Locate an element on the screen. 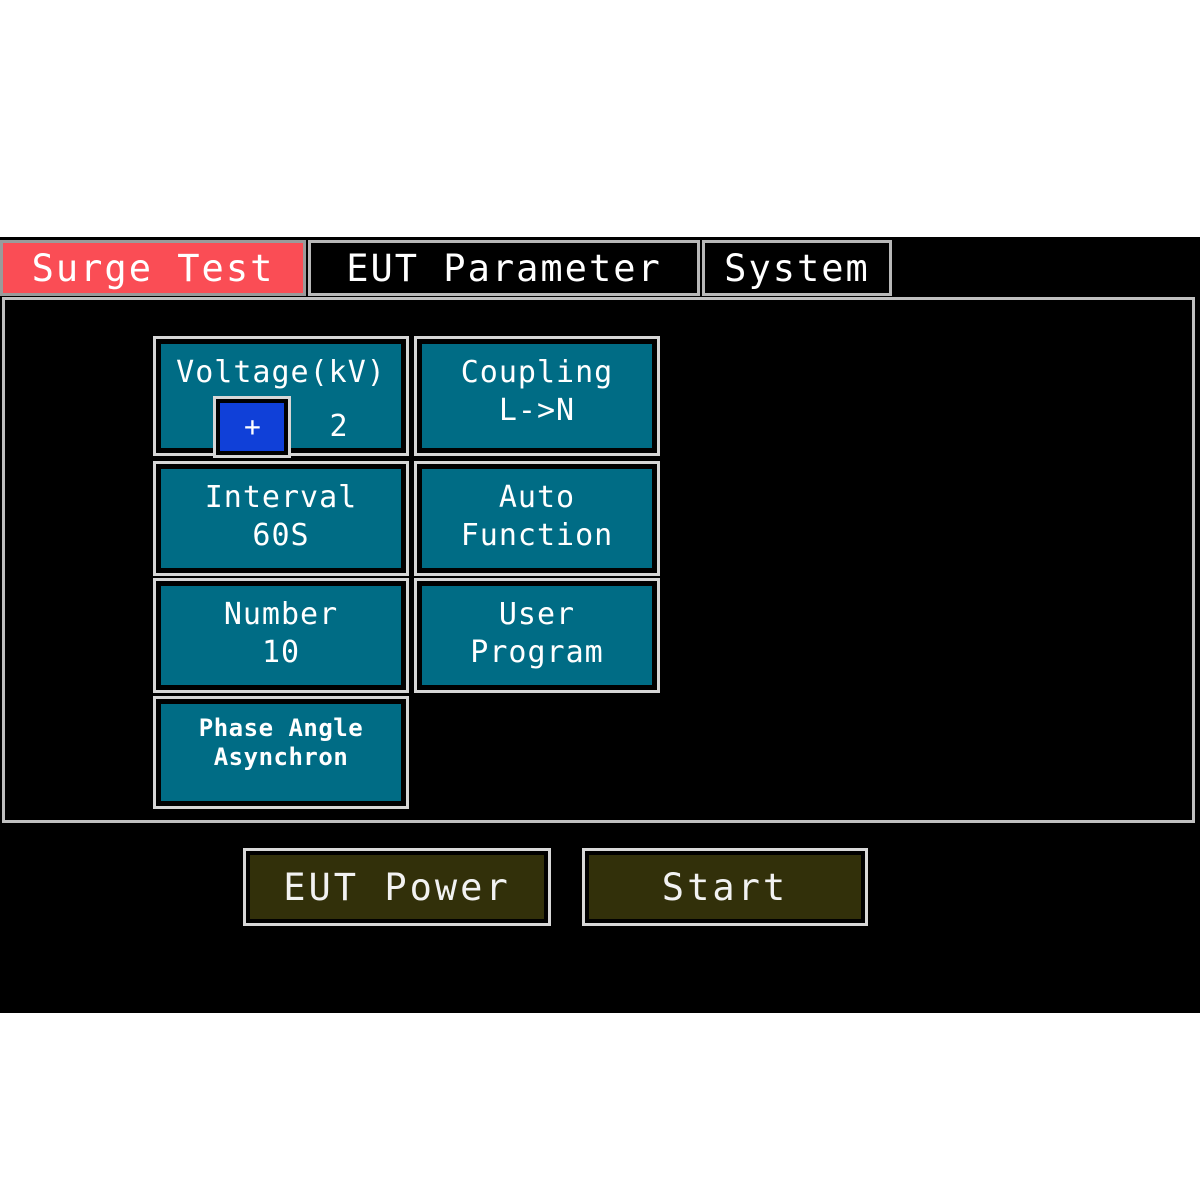 The height and width of the screenshot is (1200, 1200). interval-button: Interval 60S is located at coordinates (281, 518).